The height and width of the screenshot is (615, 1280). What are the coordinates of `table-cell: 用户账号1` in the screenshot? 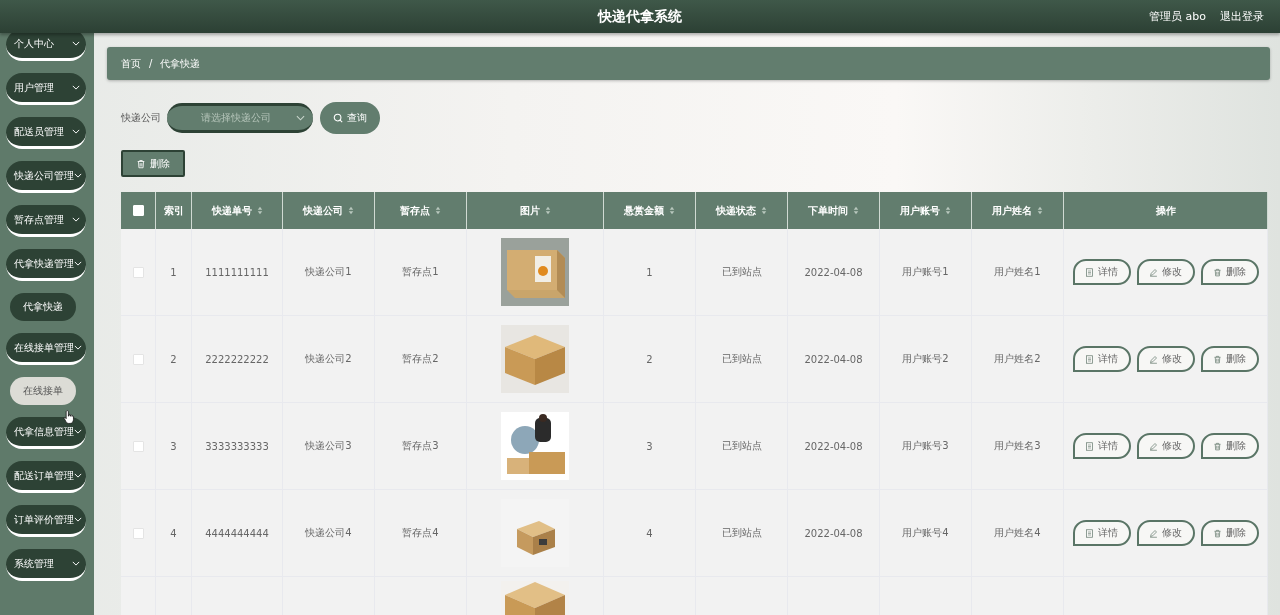 It's located at (925, 271).